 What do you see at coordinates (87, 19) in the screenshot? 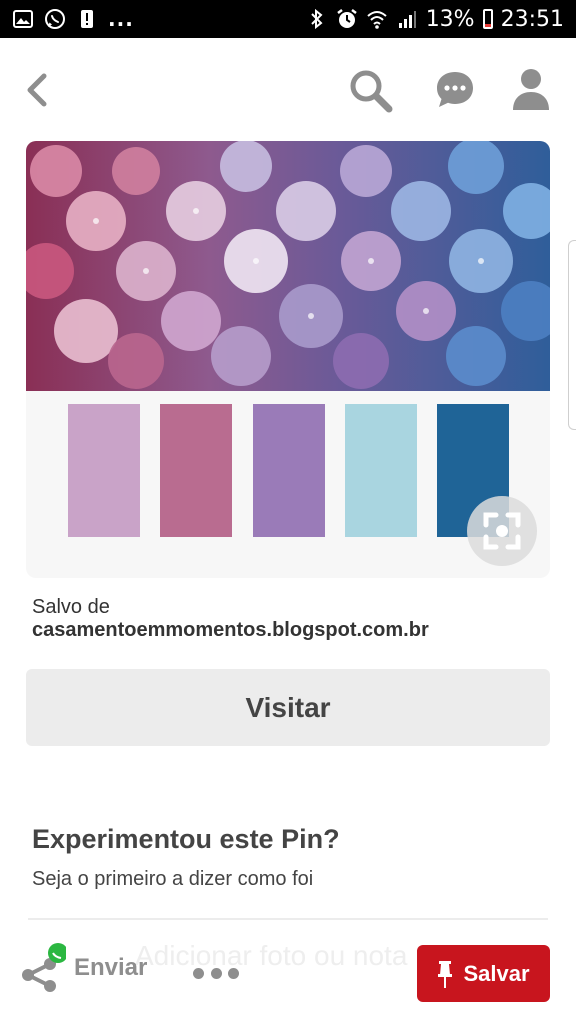
I see `alert-icon` at bounding box center [87, 19].